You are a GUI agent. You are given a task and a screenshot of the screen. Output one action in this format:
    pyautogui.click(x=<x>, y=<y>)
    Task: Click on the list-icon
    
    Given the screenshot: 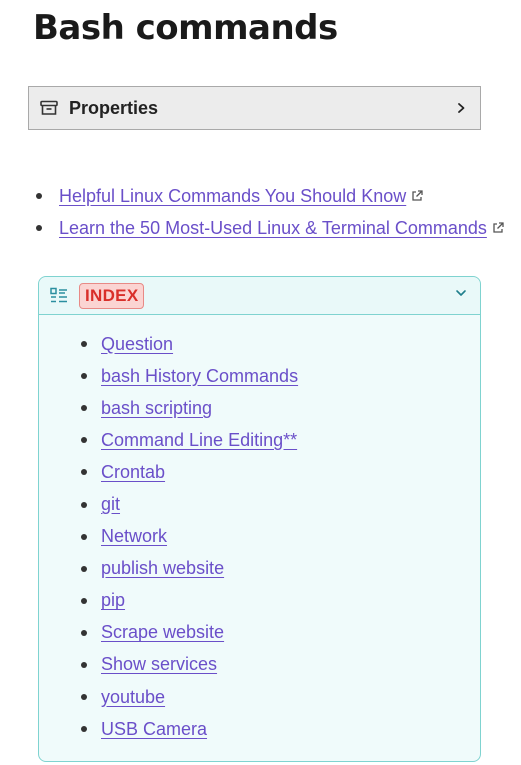 What is the action you would take?
    pyautogui.click(x=58, y=294)
    